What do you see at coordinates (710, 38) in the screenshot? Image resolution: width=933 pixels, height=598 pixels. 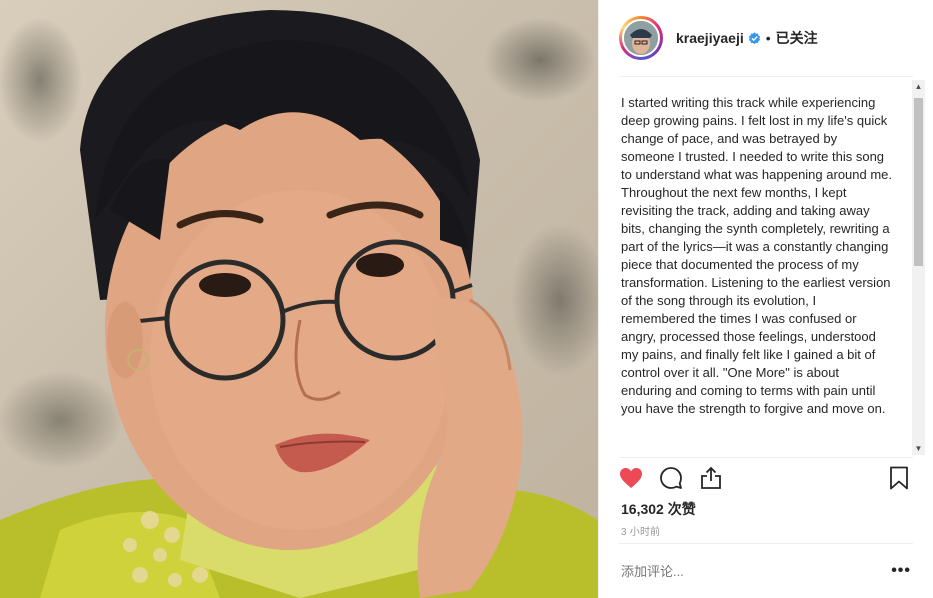 I see `username-link: kraejiyaeji` at bounding box center [710, 38].